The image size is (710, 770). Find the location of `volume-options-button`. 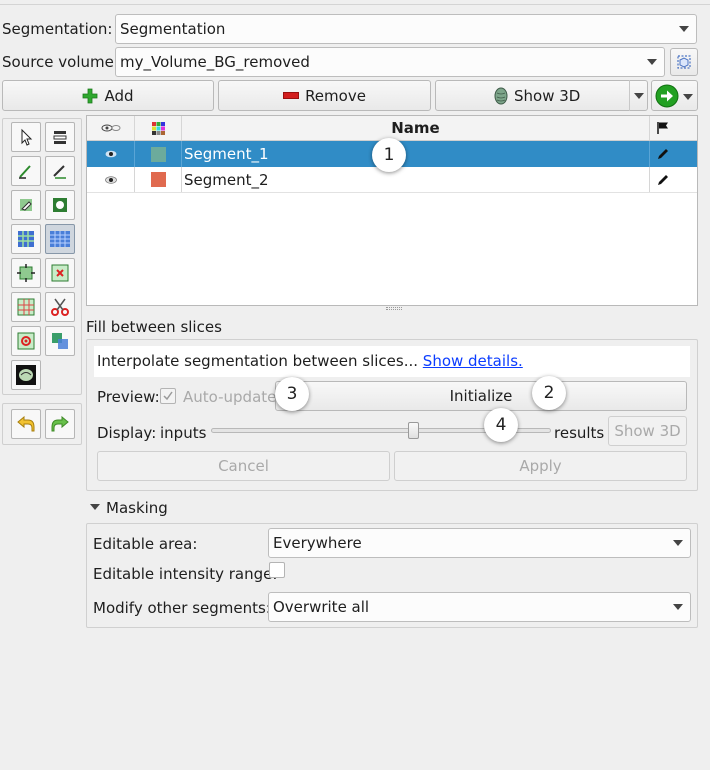

volume-options-button is located at coordinates (684, 62).